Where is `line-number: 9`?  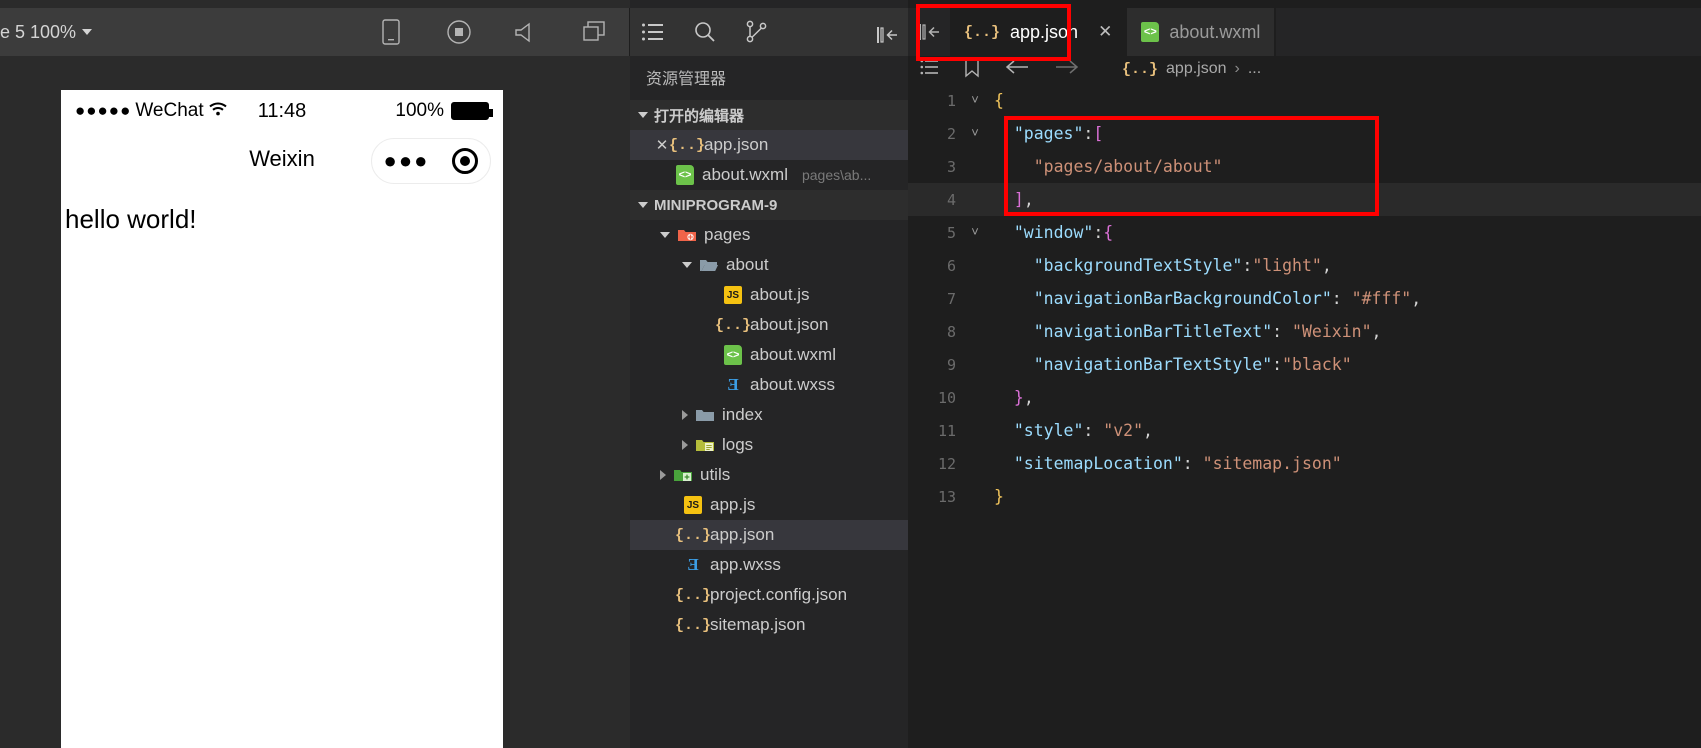
line-number: 9 is located at coordinates (951, 364).